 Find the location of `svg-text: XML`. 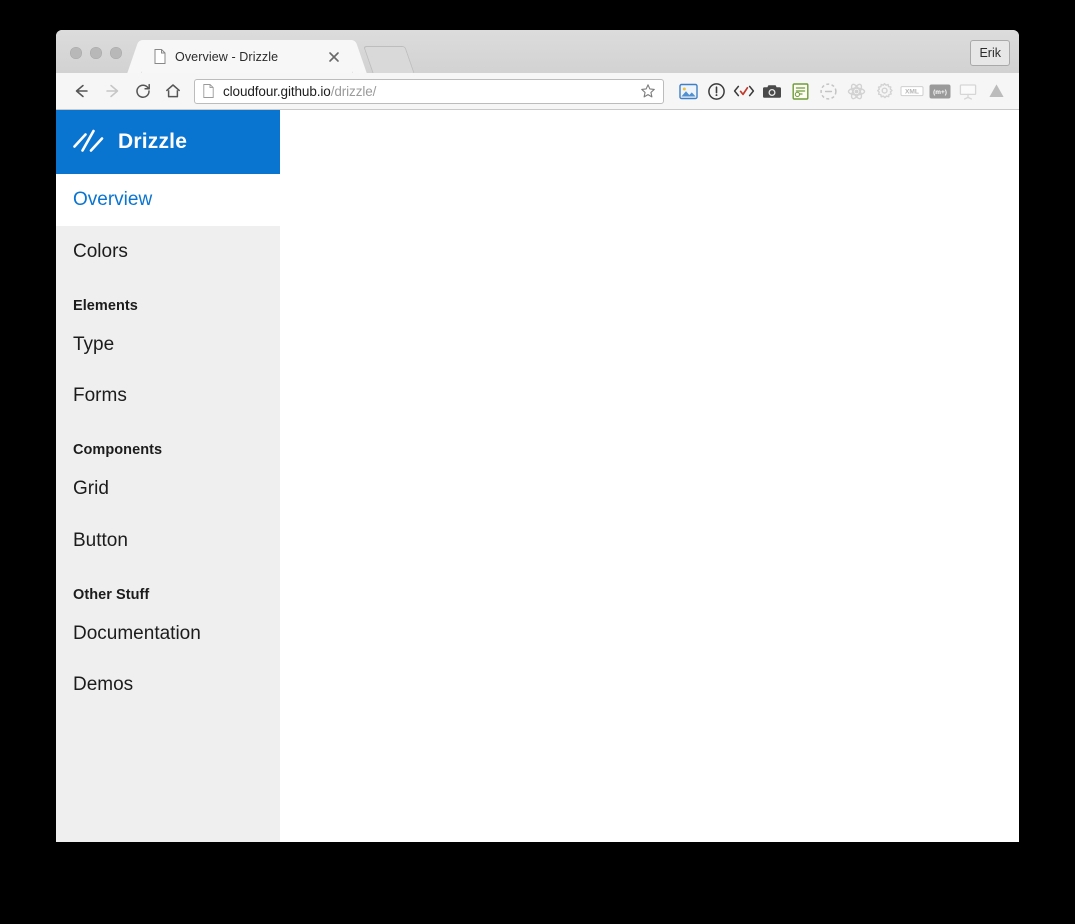

svg-text: XML is located at coordinates (912, 92).